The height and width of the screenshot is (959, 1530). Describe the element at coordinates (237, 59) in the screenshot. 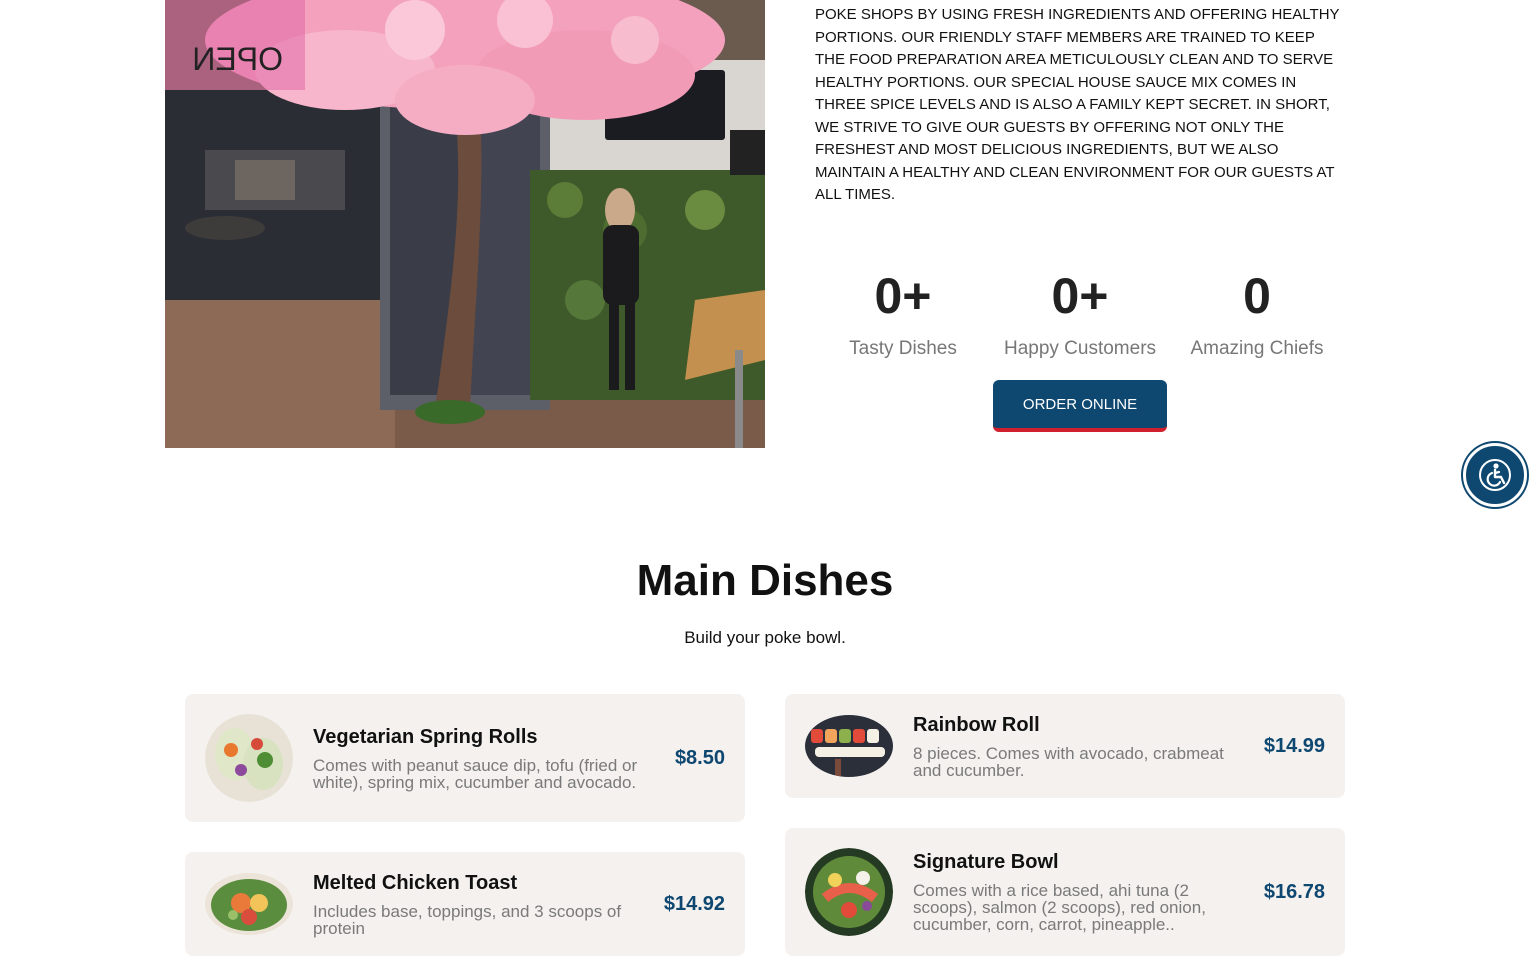

I see `open-sign-text: OPEN` at that location.